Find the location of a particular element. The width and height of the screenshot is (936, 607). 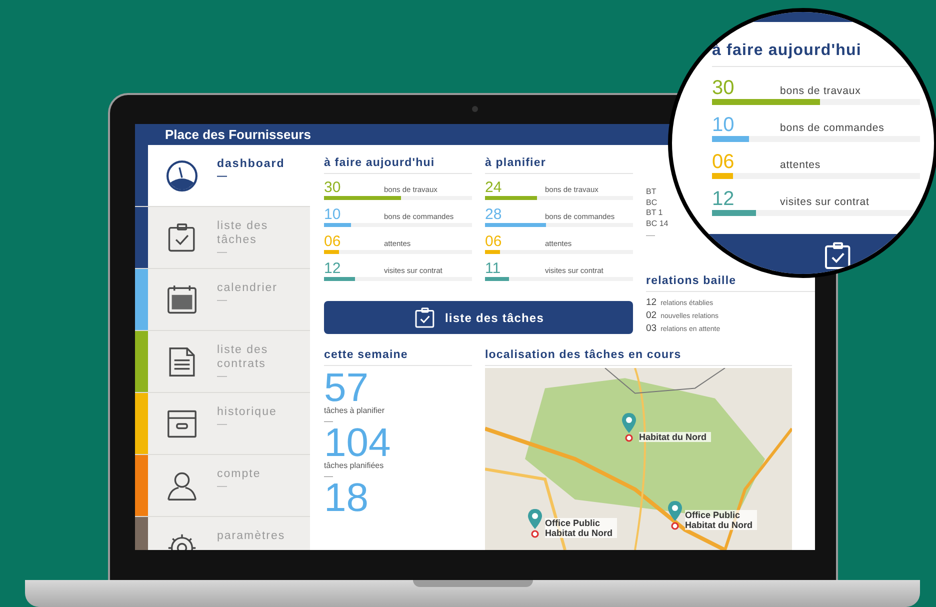

relation-count: 03 is located at coordinates (651, 329).